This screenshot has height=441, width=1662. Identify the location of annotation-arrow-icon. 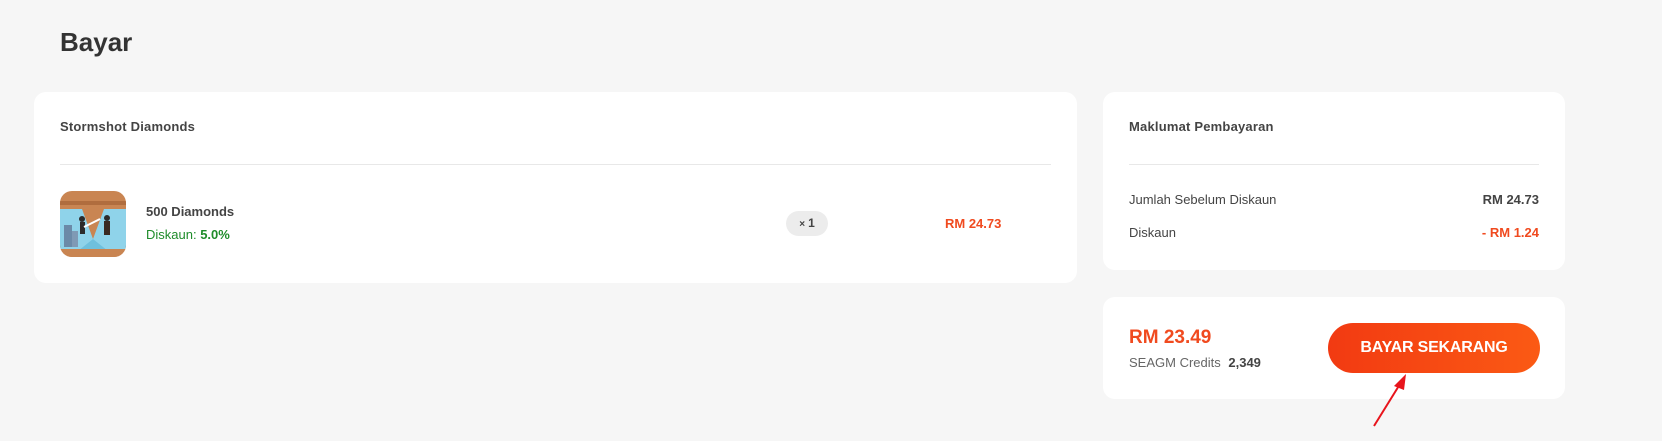
(1389, 400).